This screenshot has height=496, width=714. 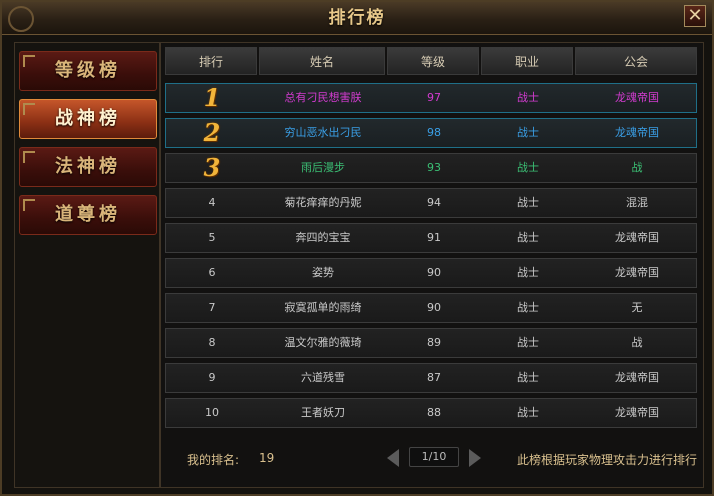 What do you see at coordinates (434, 167) in the screenshot?
I see `cell-level: 93` at bounding box center [434, 167].